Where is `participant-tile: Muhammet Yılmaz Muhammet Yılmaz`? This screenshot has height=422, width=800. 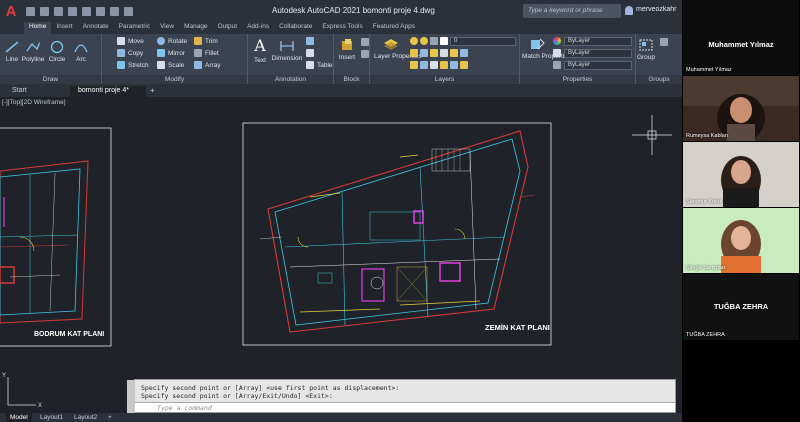 participant-tile: Muhammet Yılmaz Muhammet Yılmaz is located at coordinates (741, 37).